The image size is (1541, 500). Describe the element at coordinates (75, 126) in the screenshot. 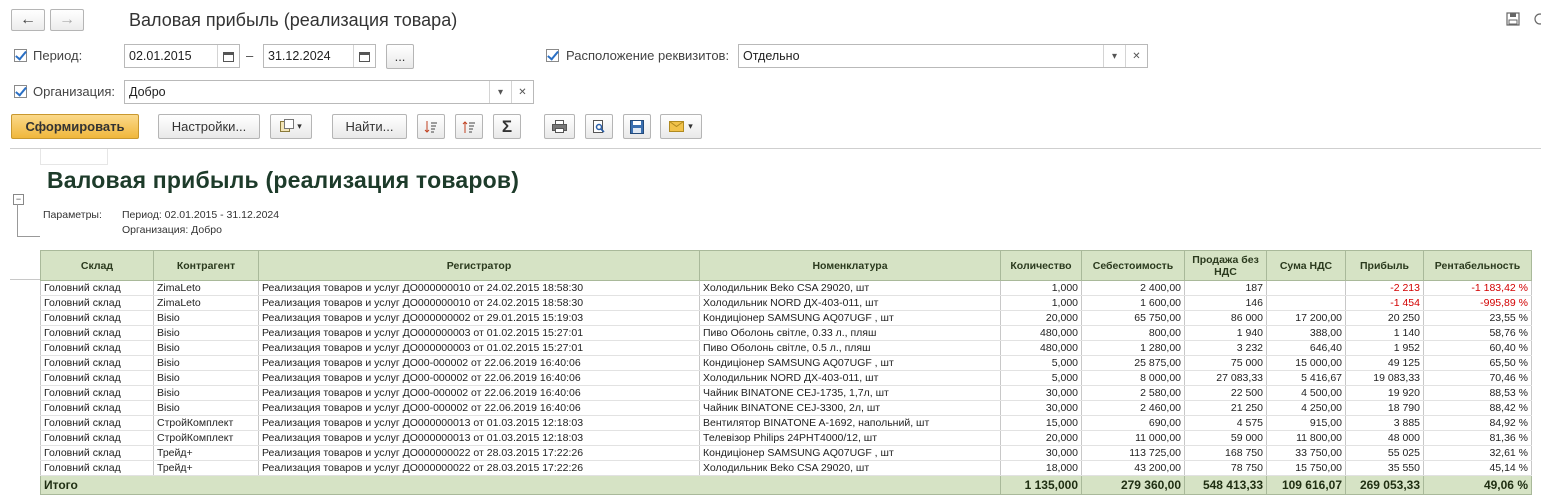

I see `generate-button: Сформировать` at that location.